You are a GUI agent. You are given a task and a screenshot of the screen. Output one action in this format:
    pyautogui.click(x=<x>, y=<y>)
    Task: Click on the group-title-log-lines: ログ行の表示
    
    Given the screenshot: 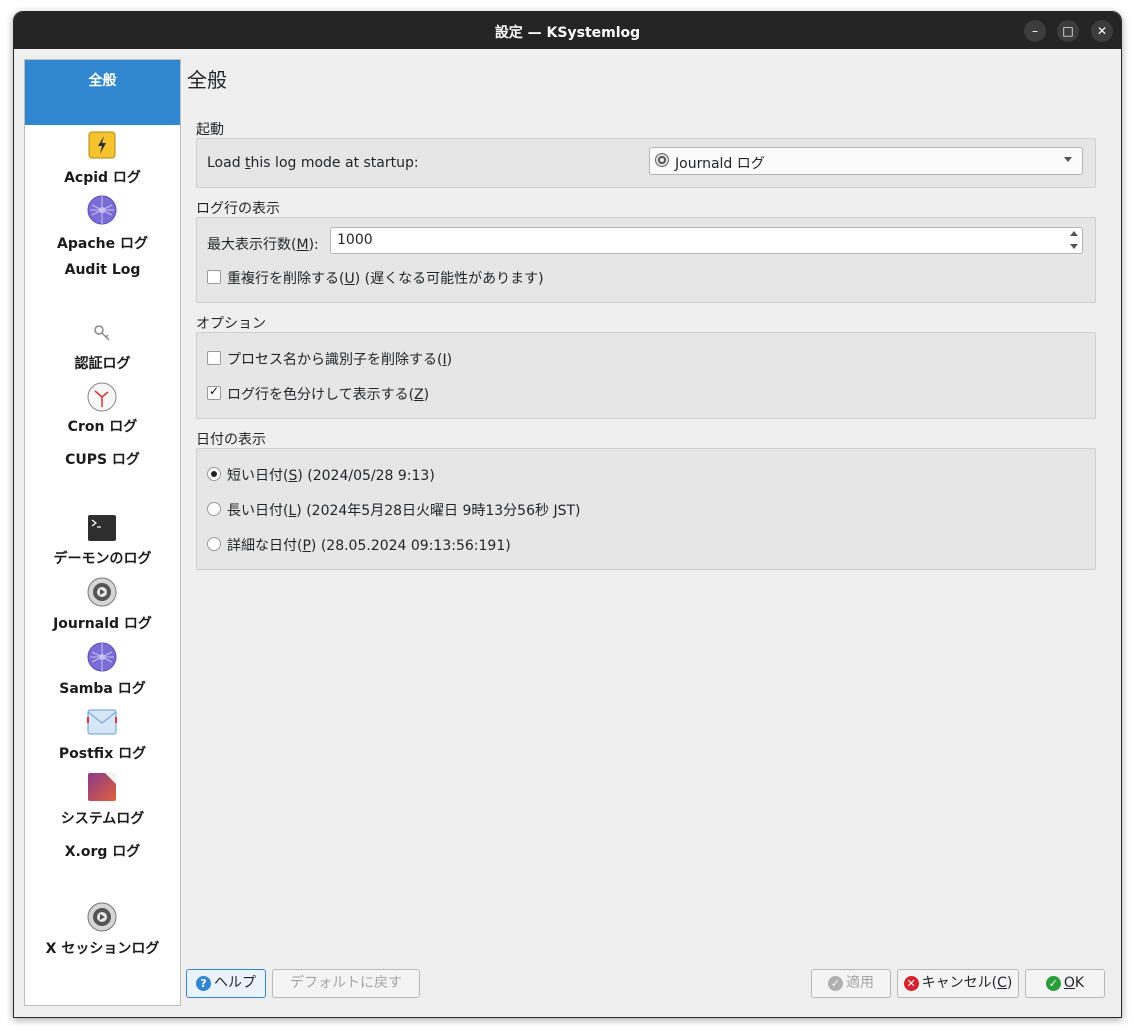 What is the action you would take?
    pyautogui.click(x=238, y=209)
    